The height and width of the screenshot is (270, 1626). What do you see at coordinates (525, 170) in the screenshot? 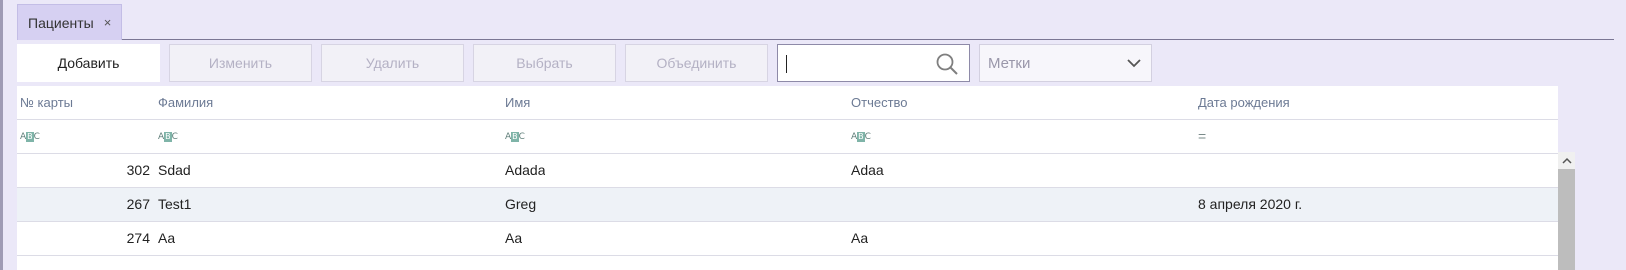
I see `cell-first-name: Adada` at bounding box center [525, 170].